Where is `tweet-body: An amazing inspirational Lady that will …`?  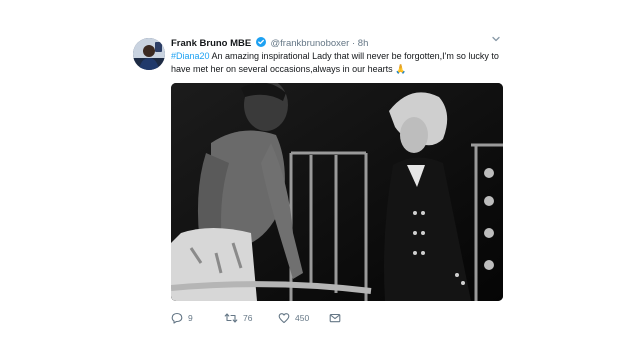
tweet-body: An amazing inspirational Lady that will … is located at coordinates (335, 62).